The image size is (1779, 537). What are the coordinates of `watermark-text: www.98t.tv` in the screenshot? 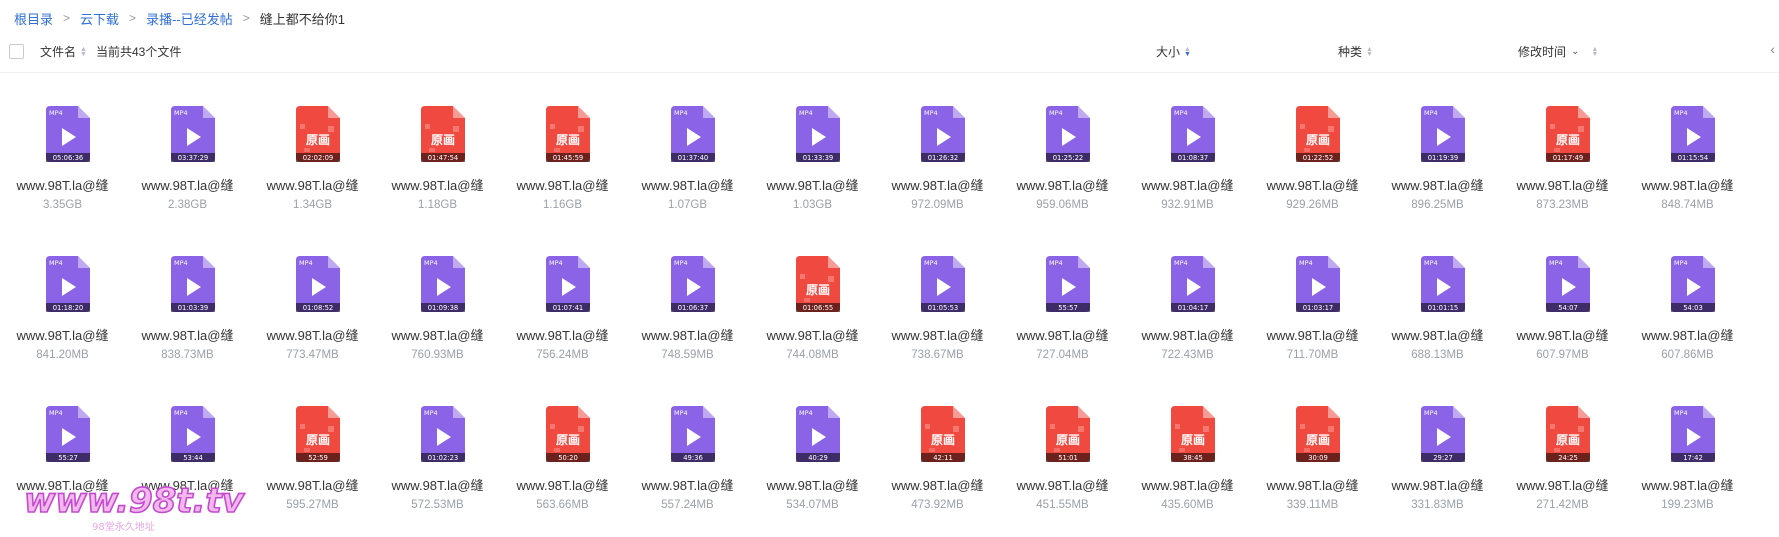 It's located at (135, 501).